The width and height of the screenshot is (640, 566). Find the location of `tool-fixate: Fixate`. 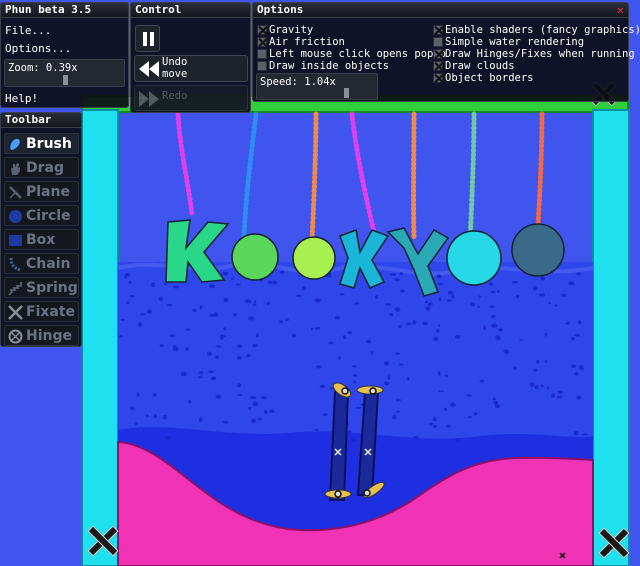

tool-fixate: Fixate is located at coordinates (41, 311).